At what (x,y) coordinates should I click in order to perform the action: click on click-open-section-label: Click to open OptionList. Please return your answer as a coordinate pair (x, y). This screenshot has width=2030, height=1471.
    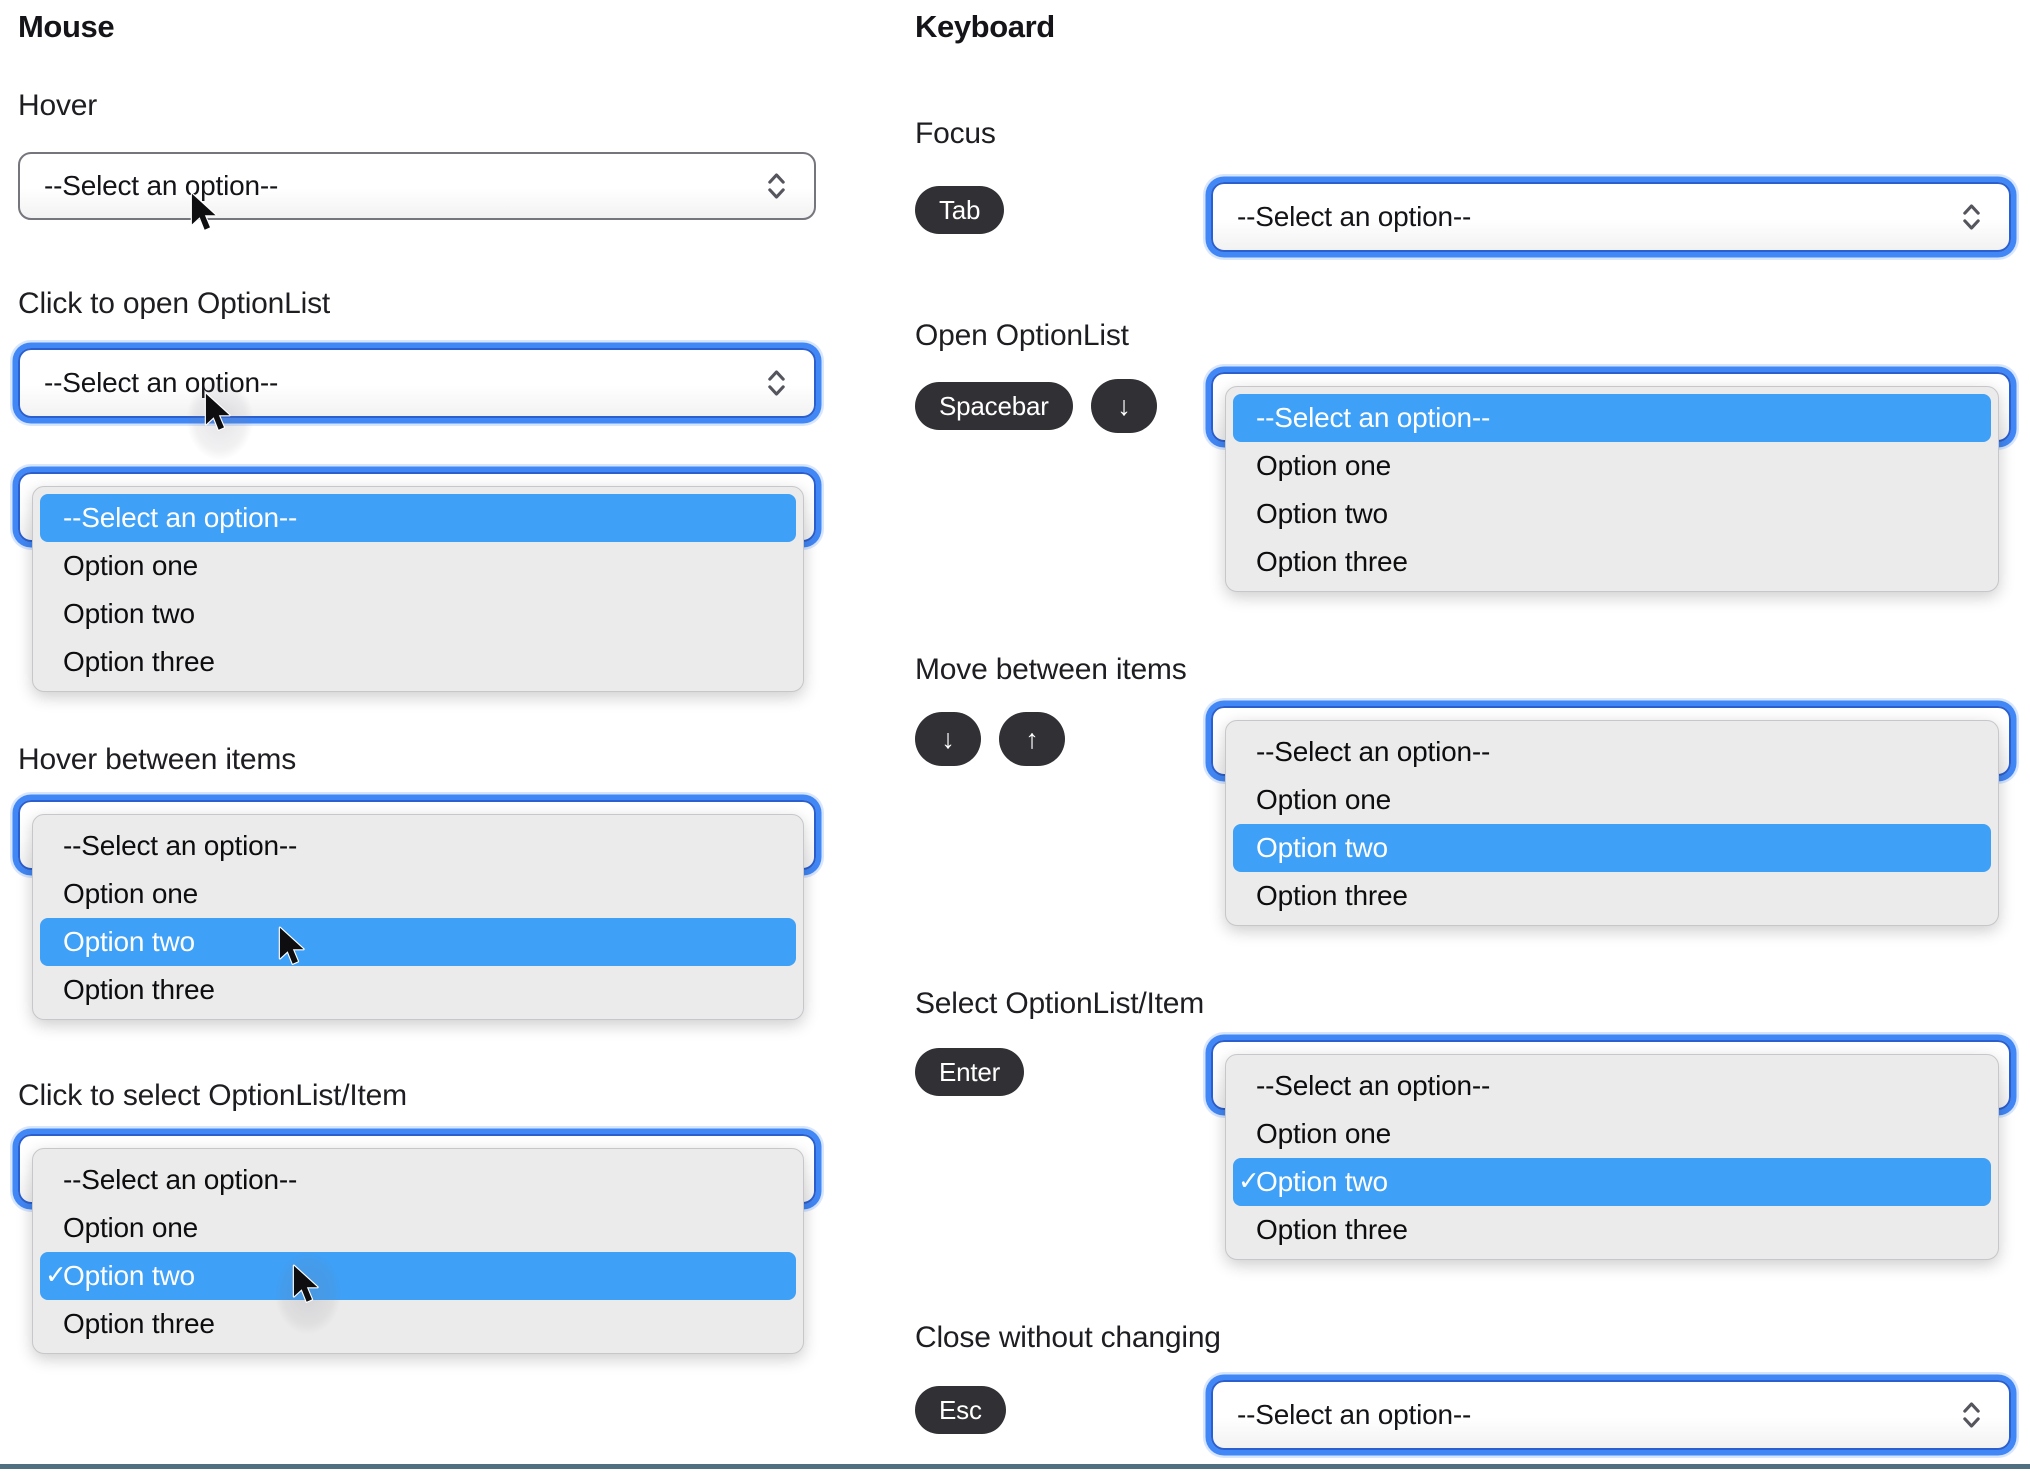
    Looking at the image, I should click on (174, 303).